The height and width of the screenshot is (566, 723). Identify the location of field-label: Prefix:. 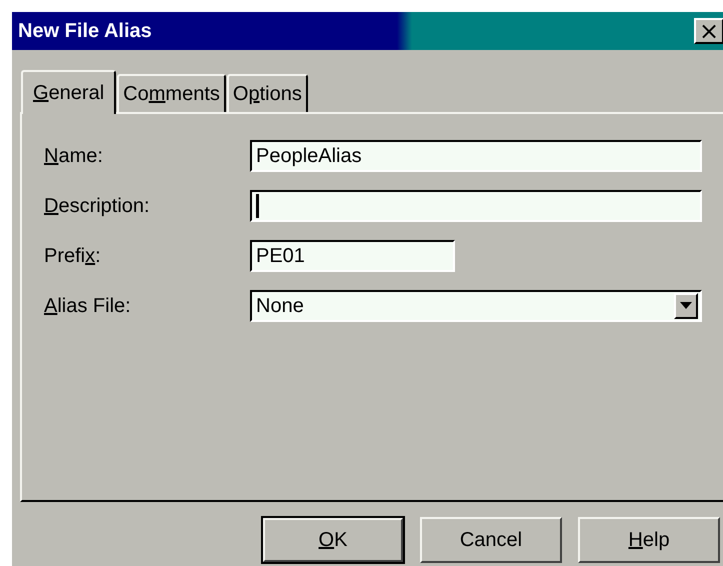
(73, 256).